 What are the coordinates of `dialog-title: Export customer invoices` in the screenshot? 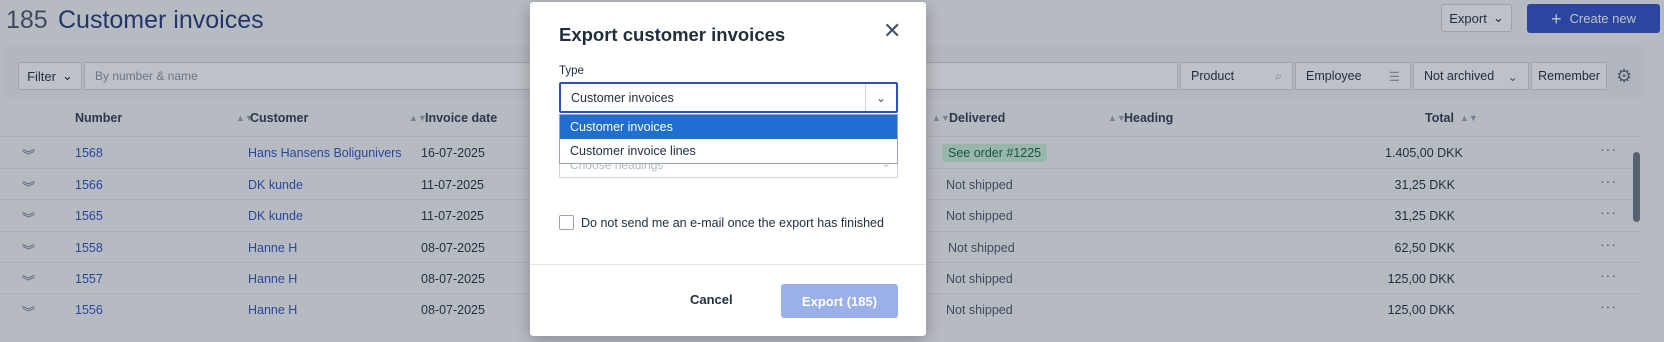 It's located at (672, 34).